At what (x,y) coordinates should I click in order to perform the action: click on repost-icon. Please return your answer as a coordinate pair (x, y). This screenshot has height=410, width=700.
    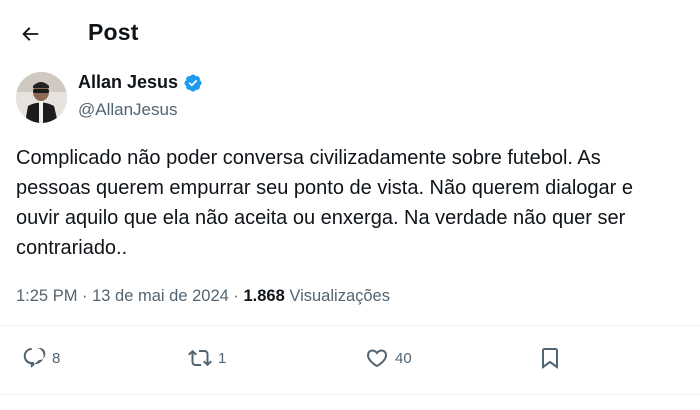
    Looking at the image, I should click on (200, 358).